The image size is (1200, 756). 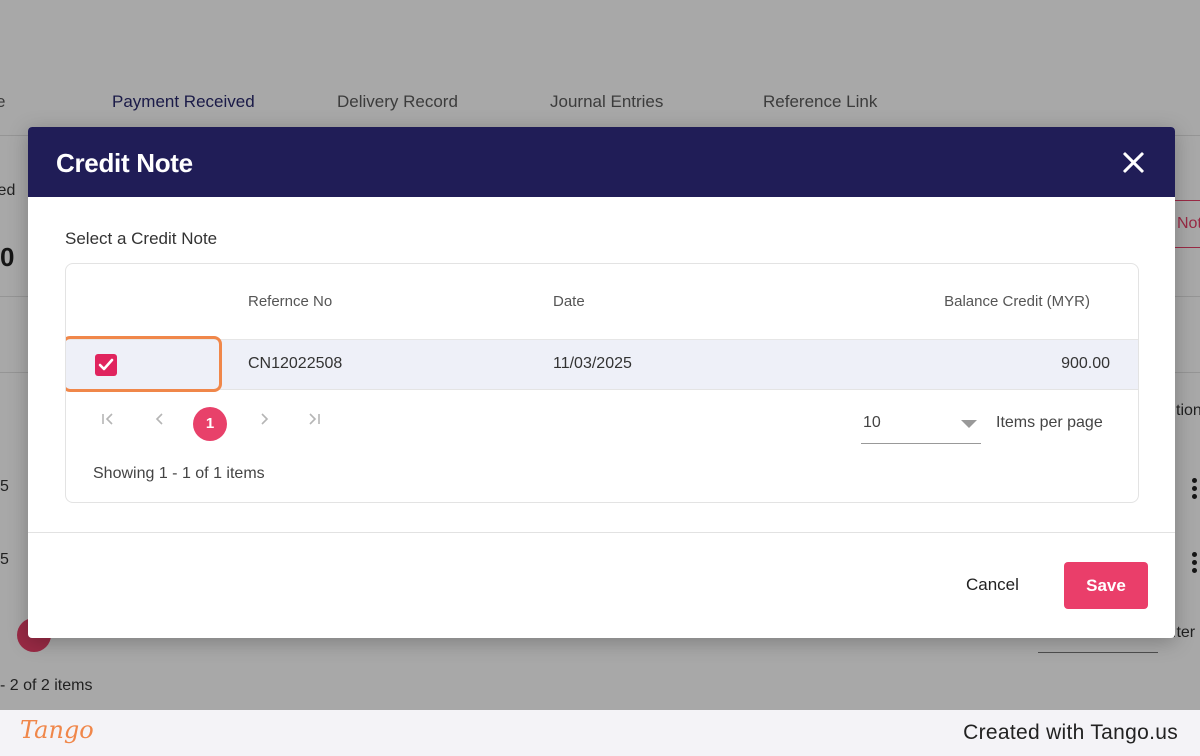 I want to click on tango-credit: Created with Tango.us, so click(x=1070, y=732).